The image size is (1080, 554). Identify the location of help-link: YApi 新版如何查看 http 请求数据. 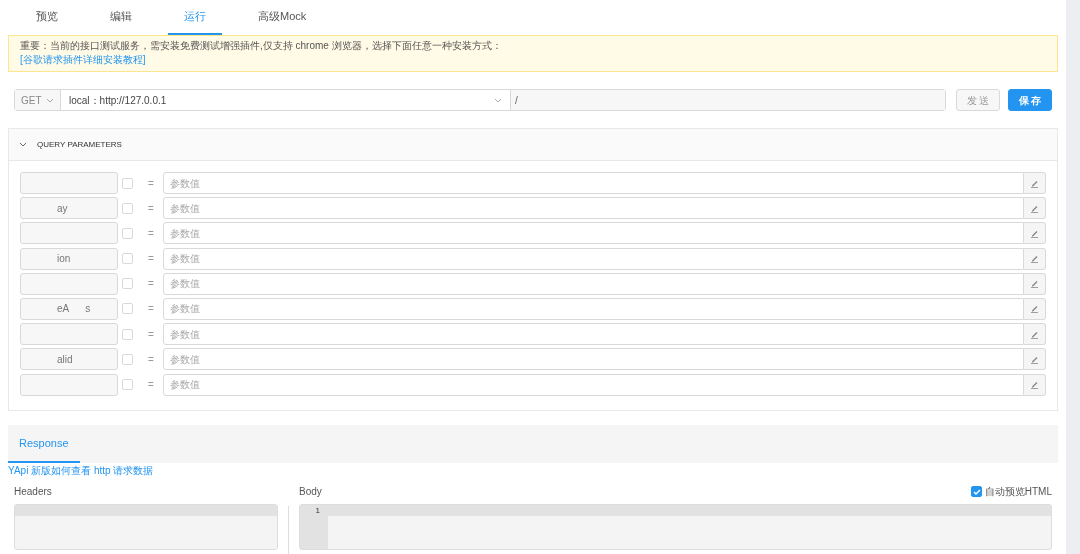
(81, 470).